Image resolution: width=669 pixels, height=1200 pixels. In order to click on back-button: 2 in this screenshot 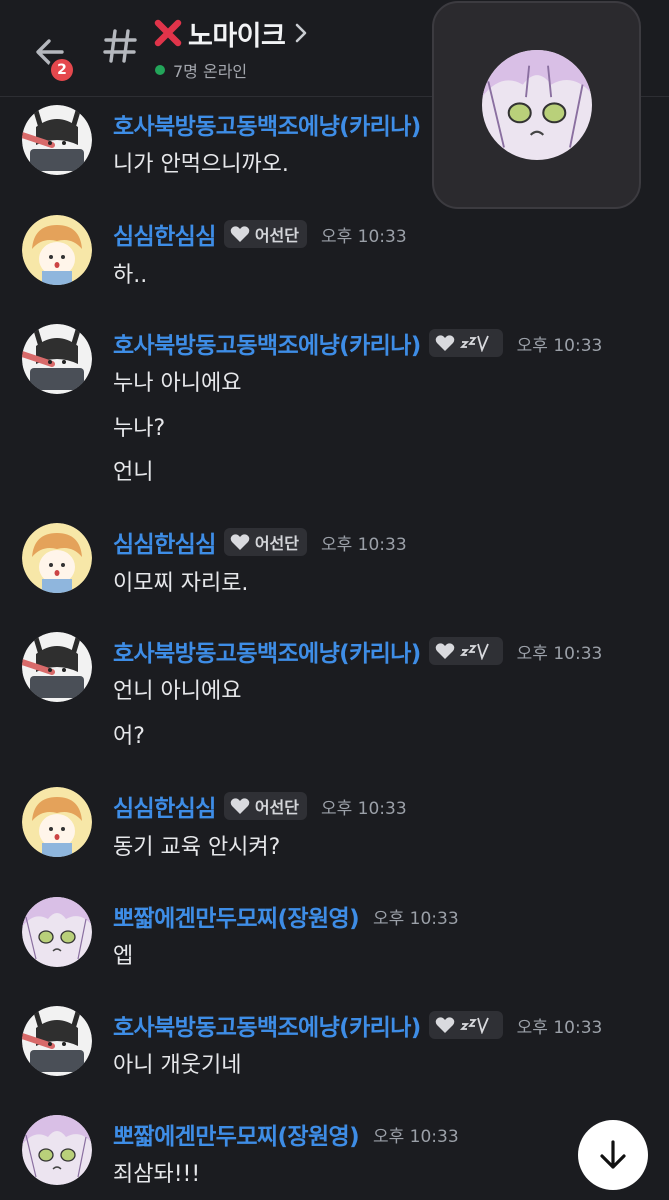, I will do `click(51, 56)`.